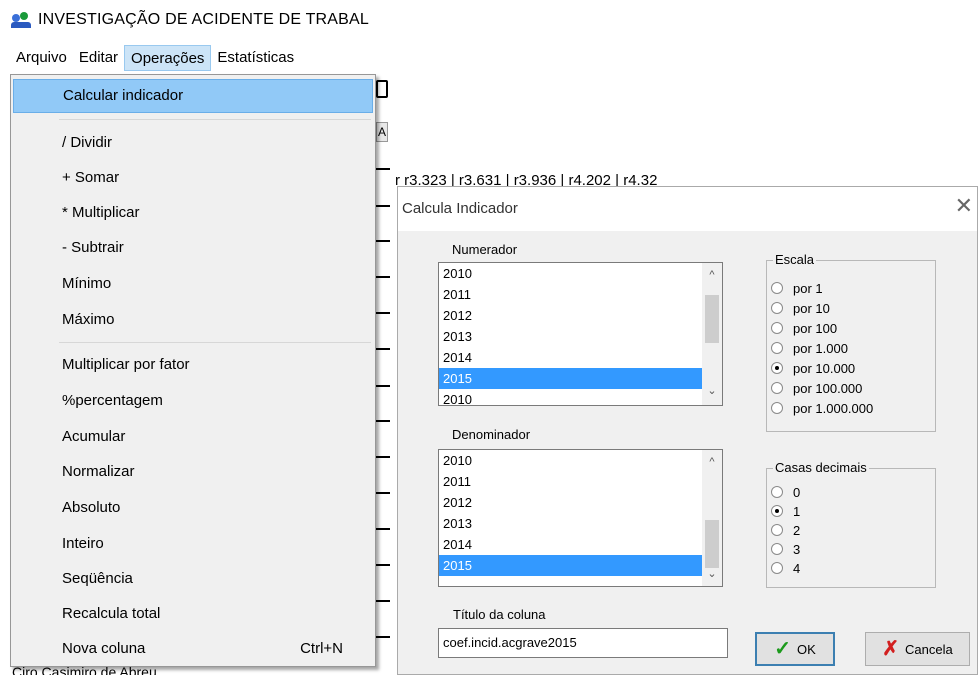  What do you see at coordinates (193, 143) in the screenshot?
I see `menu-item-dividir: / Dividir` at bounding box center [193, 143].